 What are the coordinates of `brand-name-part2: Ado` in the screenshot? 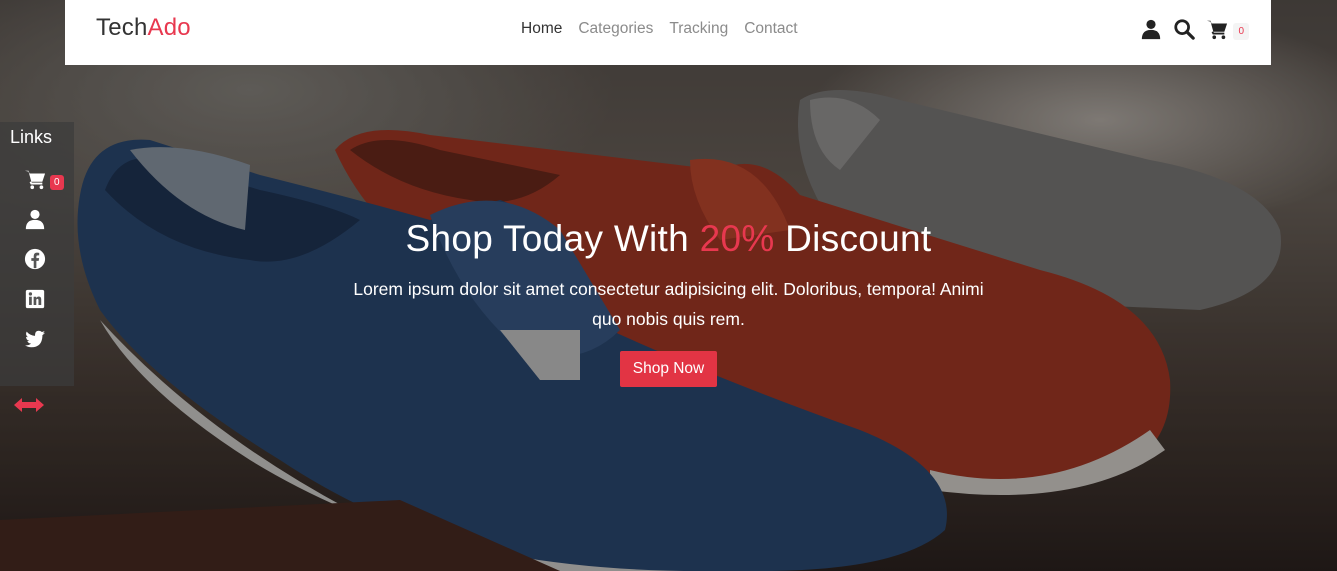 It's located at (169, 27).